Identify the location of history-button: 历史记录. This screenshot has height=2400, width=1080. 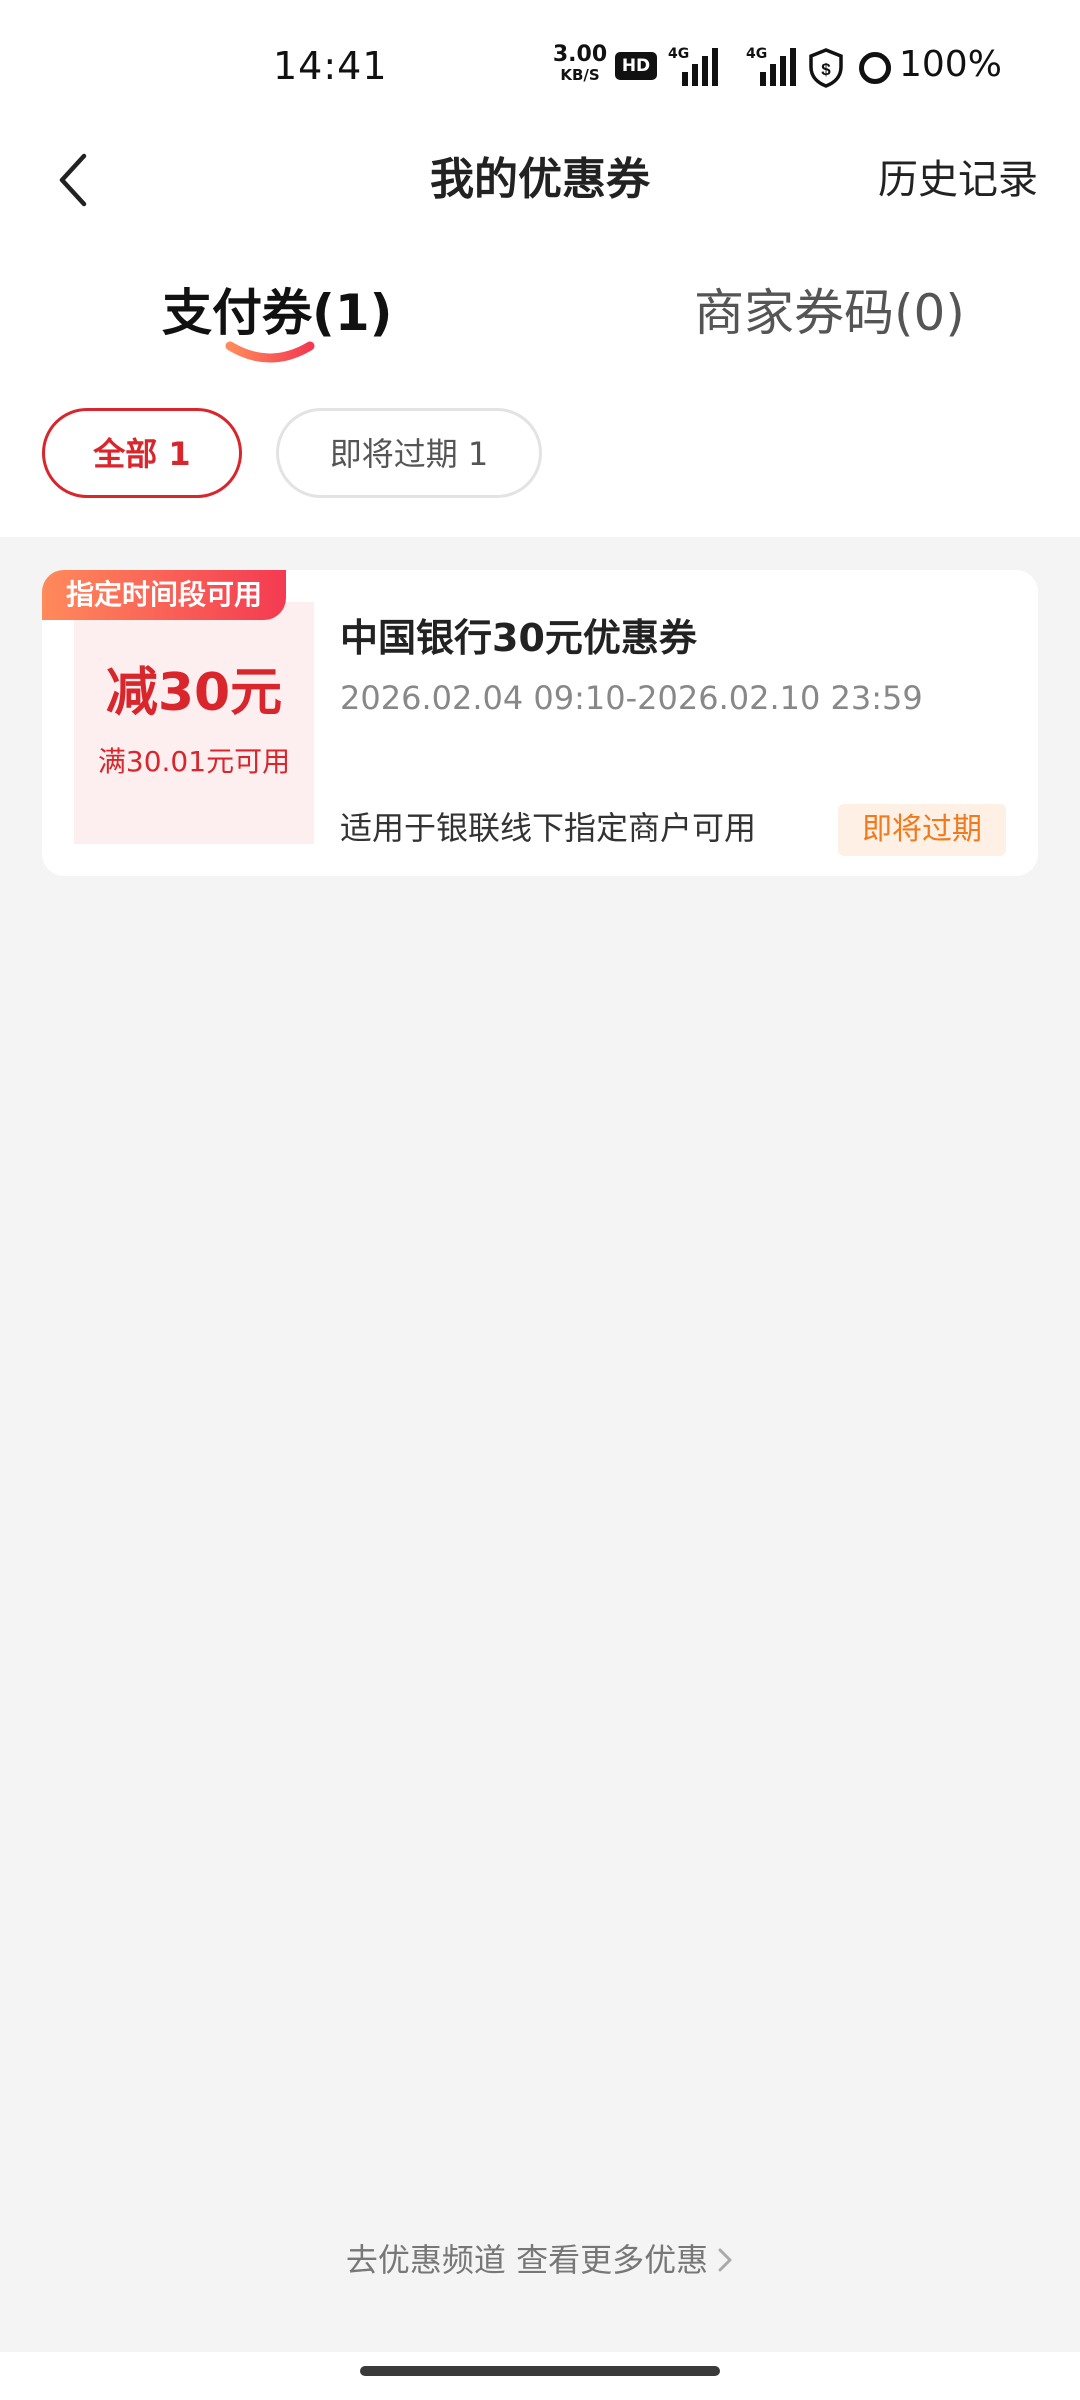
(958, 180).